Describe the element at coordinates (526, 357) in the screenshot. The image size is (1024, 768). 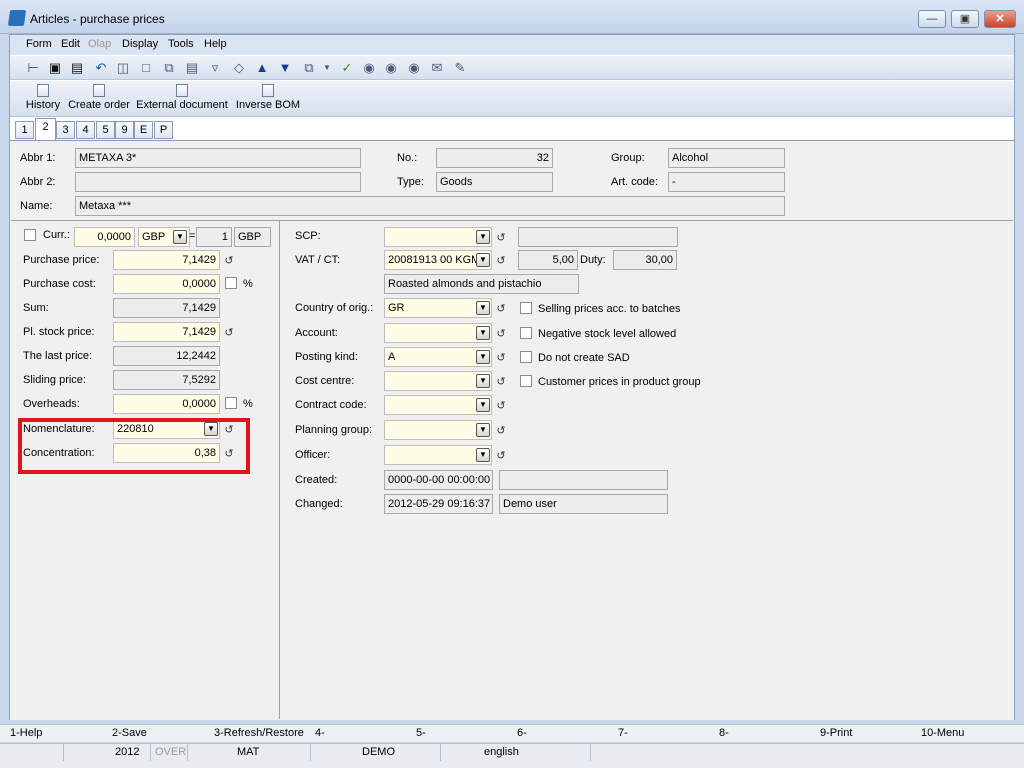
I see `no-sad-checkbox` at that location.